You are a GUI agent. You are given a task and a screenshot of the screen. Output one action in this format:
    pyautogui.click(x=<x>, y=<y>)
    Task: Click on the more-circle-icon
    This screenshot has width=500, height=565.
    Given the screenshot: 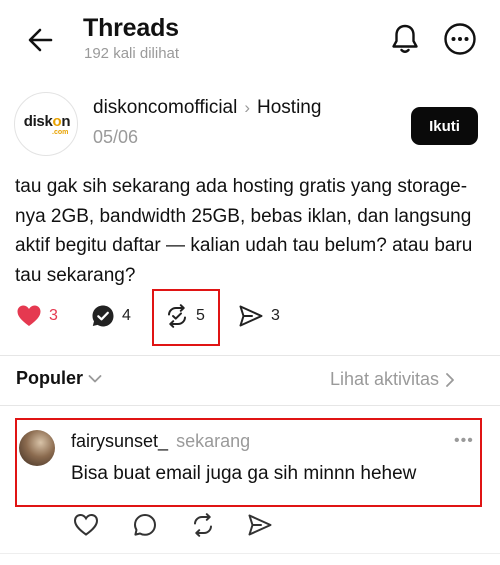 What is the action you would take?
    pyautogui.click(x=460, y=39)
    